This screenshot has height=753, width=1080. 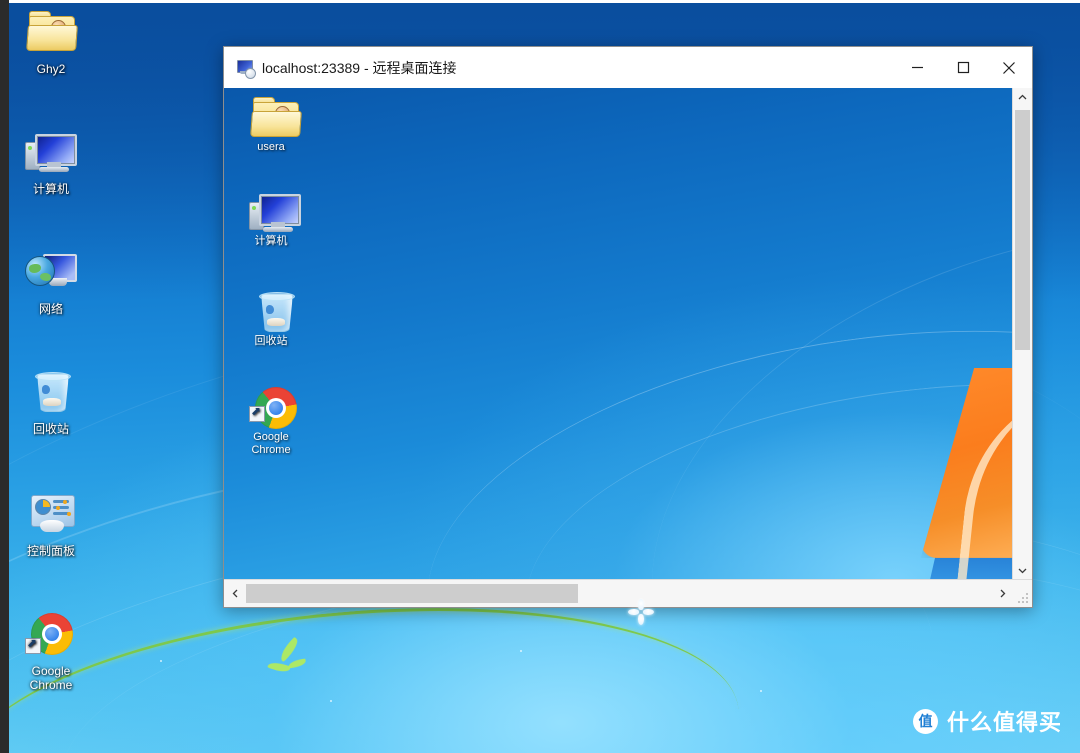 What do you see at coordinates (412, 593) in the screenshot?
I see `horizontal-scroll-thumb` at bounding box center [412, 593].